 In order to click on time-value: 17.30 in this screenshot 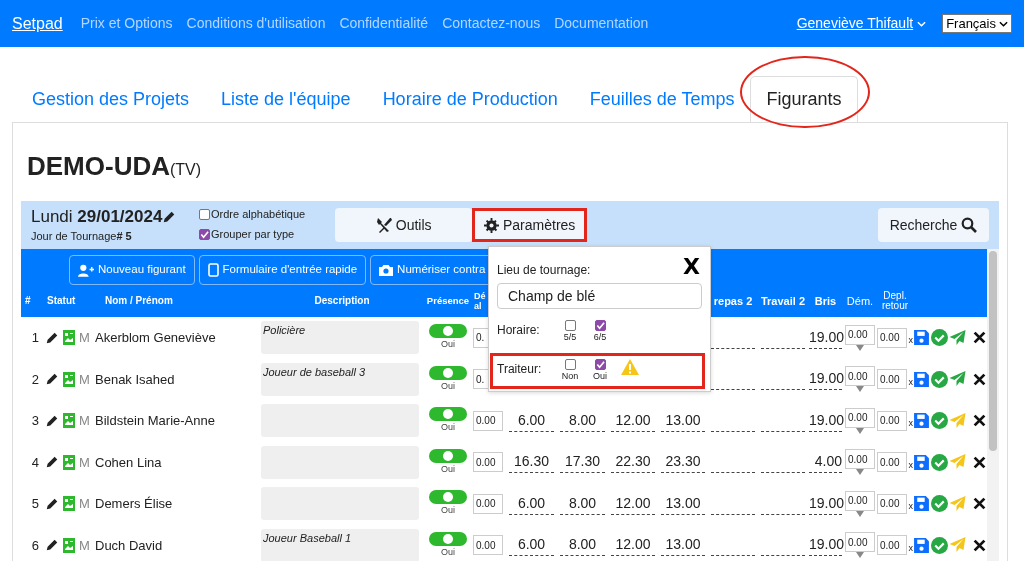, I will do `click(582, 462)`.